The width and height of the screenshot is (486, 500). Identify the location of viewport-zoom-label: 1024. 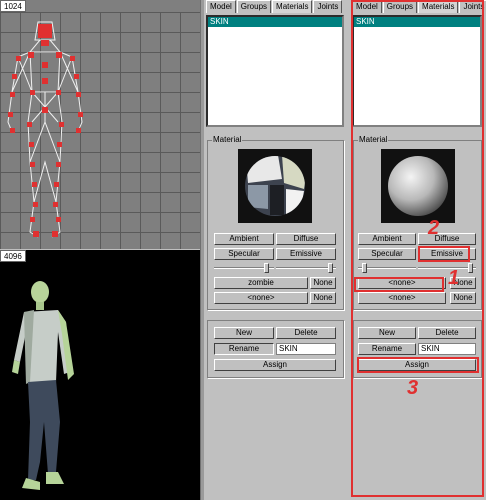
(13, 6).